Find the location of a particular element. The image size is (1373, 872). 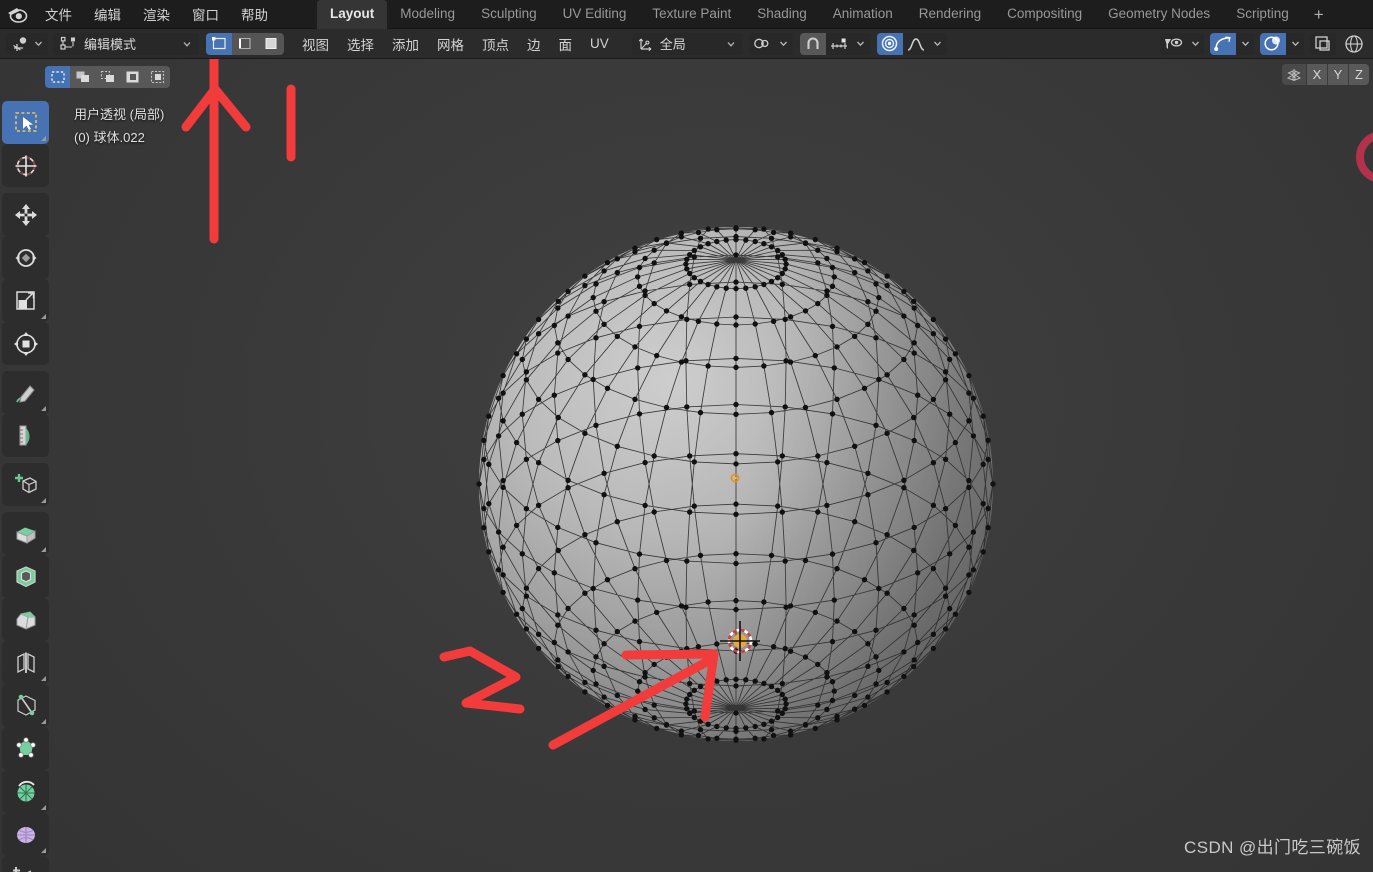

workspace-tab-compositing: Compositing is located at coordinates (1044, 14).